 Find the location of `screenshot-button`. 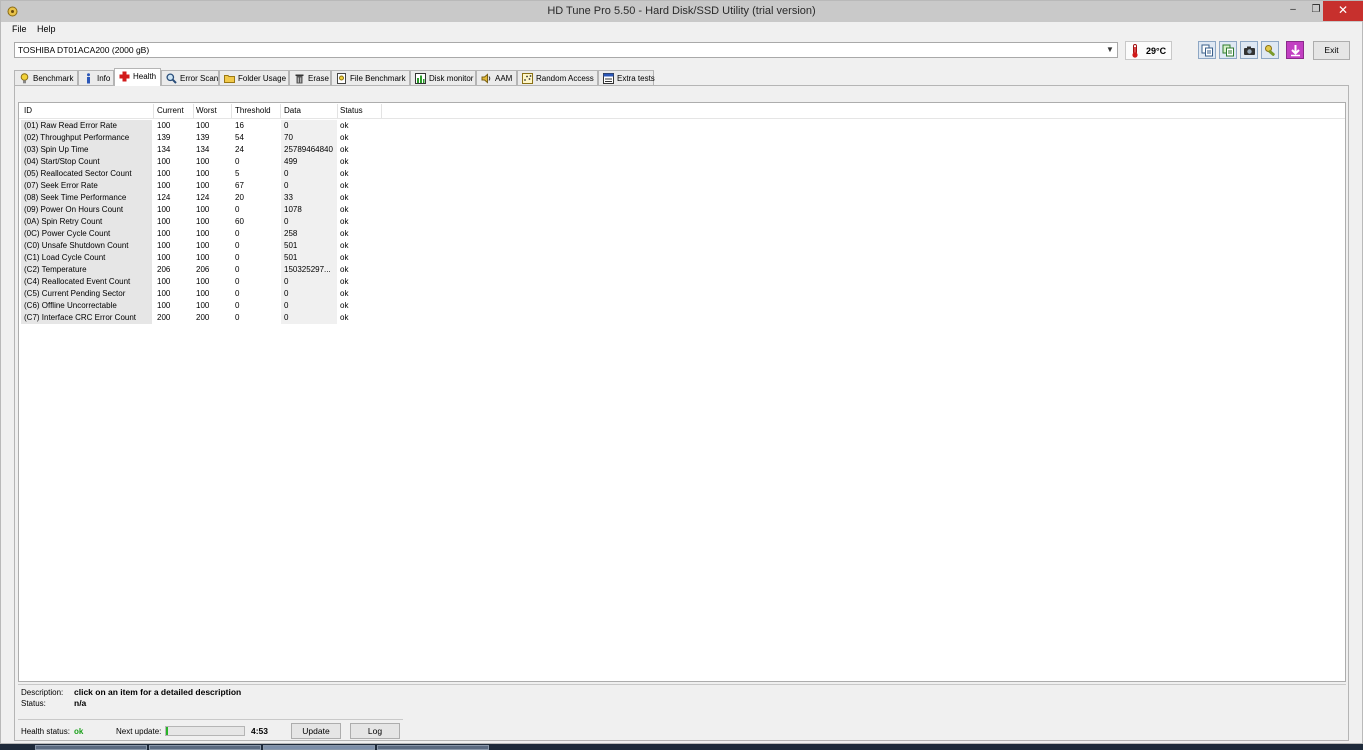

screenshot-button is located at coordinates (1249, 50).